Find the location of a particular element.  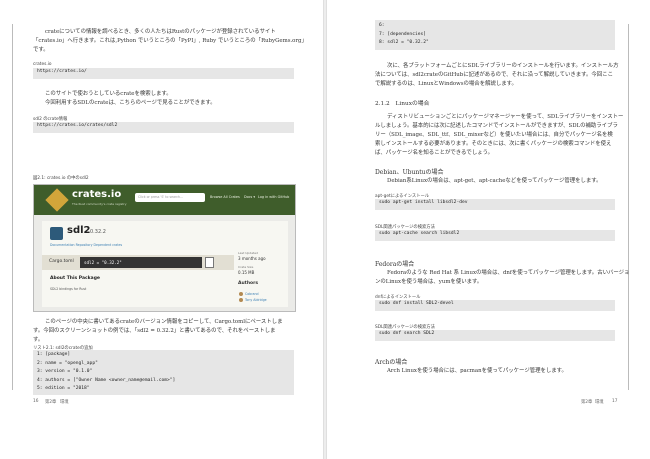

figure-caption: 図2.1: crates.io の中のsdl2 is located at coordinates (61, 178).